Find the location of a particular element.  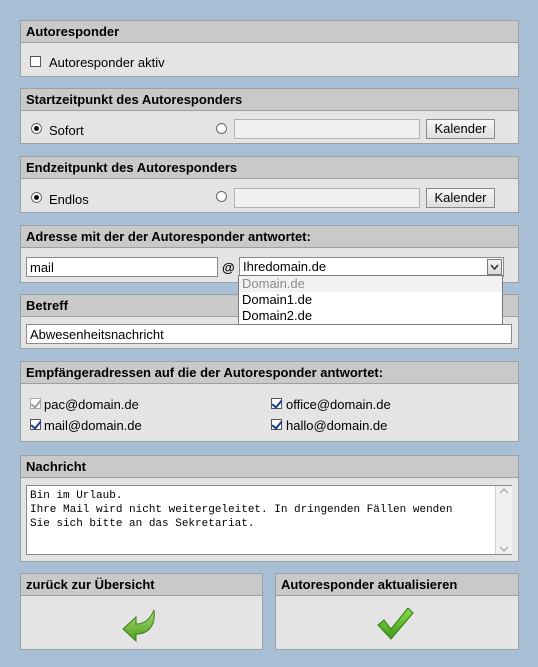

update-title: Autoresponder aktualisieren is located at coordinates (397, 585).